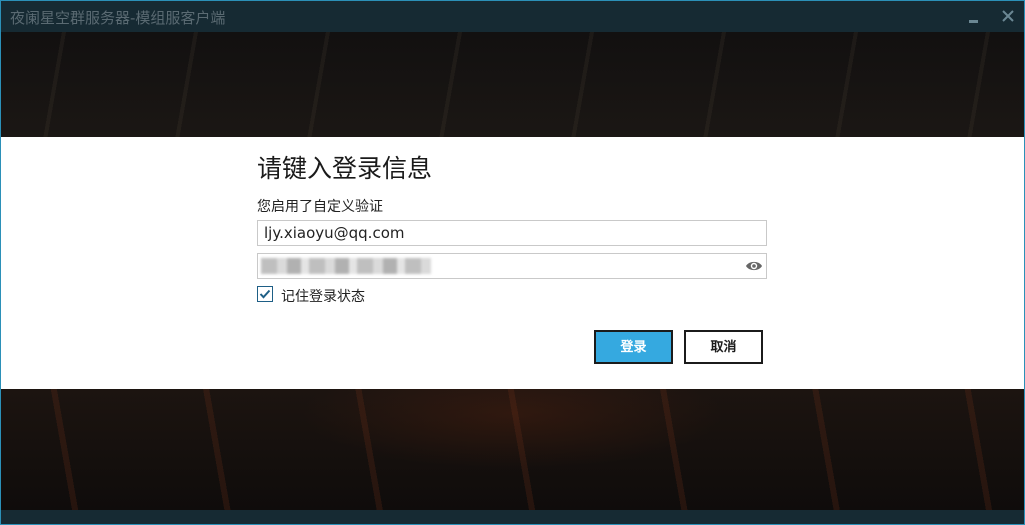  What do you see at coordinates (346, 266) in the screenshot?
I see `password-masked-value` at bounding box center [346, 266].